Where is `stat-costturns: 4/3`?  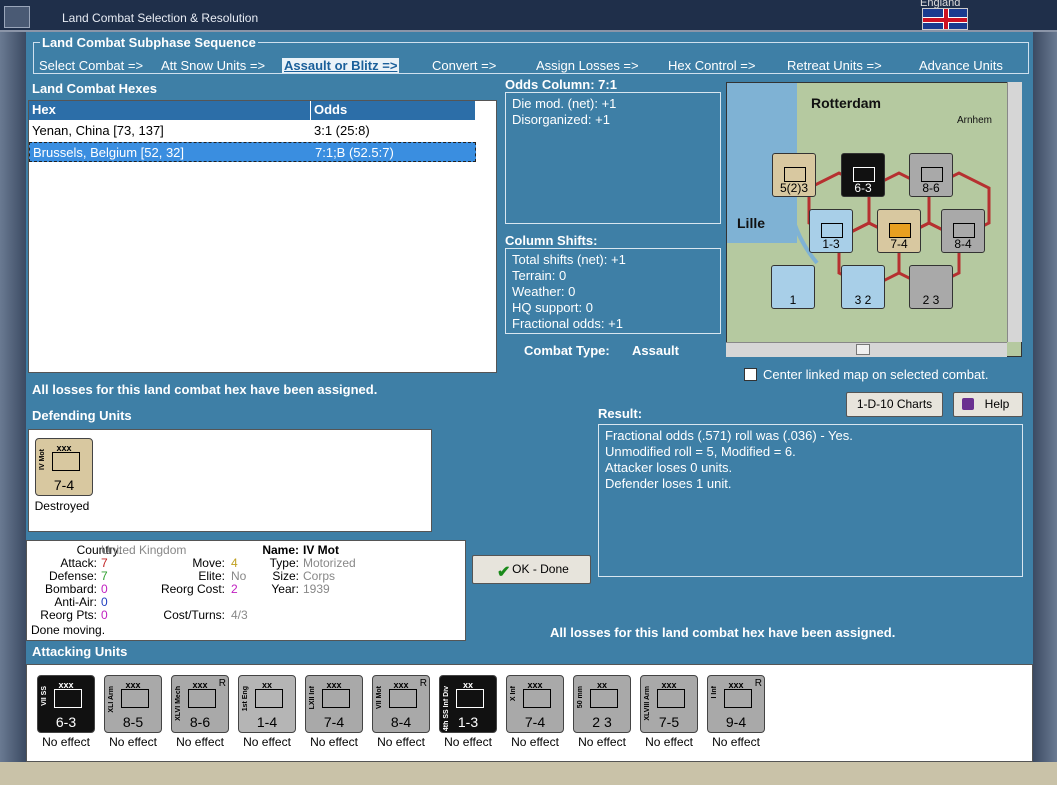 stat-costturns: 4/3 is located at coordinates (239, 615).